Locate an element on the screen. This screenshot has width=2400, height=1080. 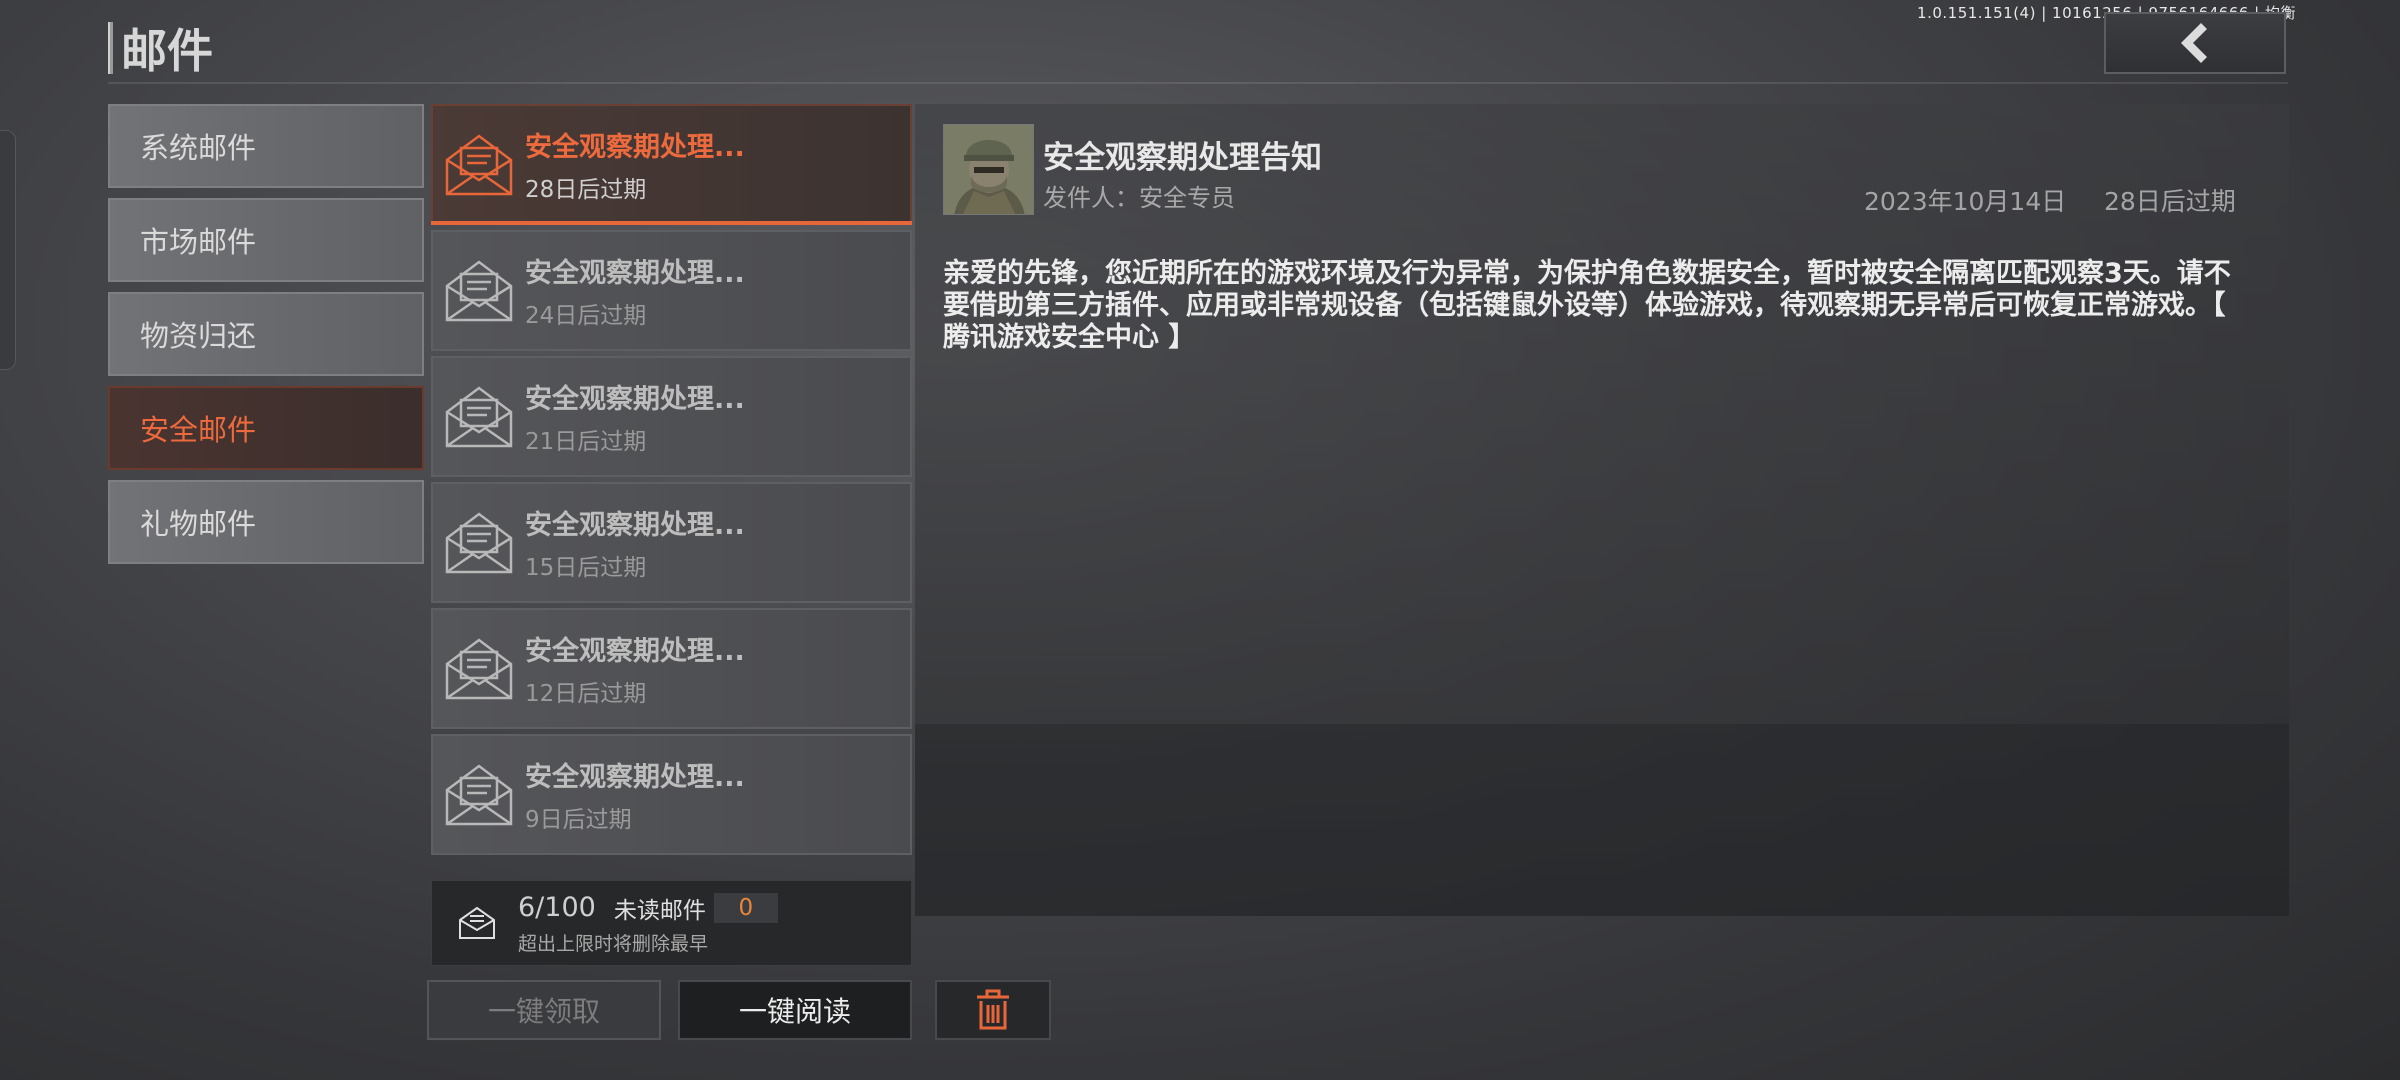
chevron-left-icon is located at coordinates (2194, 43).